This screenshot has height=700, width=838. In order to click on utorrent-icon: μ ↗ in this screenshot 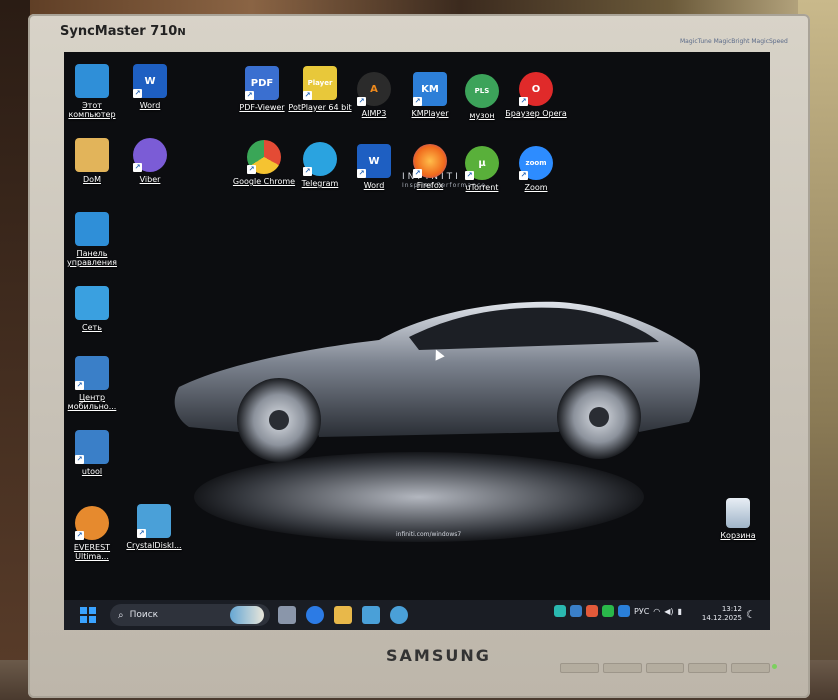, I will do `click(482, 163)`.